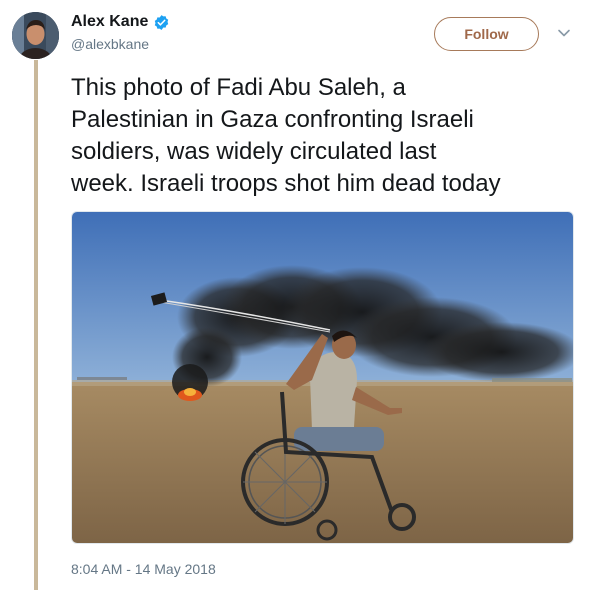 This screenshot has height=590, width=612. Describe the element at coordinates (564, 33) in the screenshot. I see `chevron-down-icon` at that location.